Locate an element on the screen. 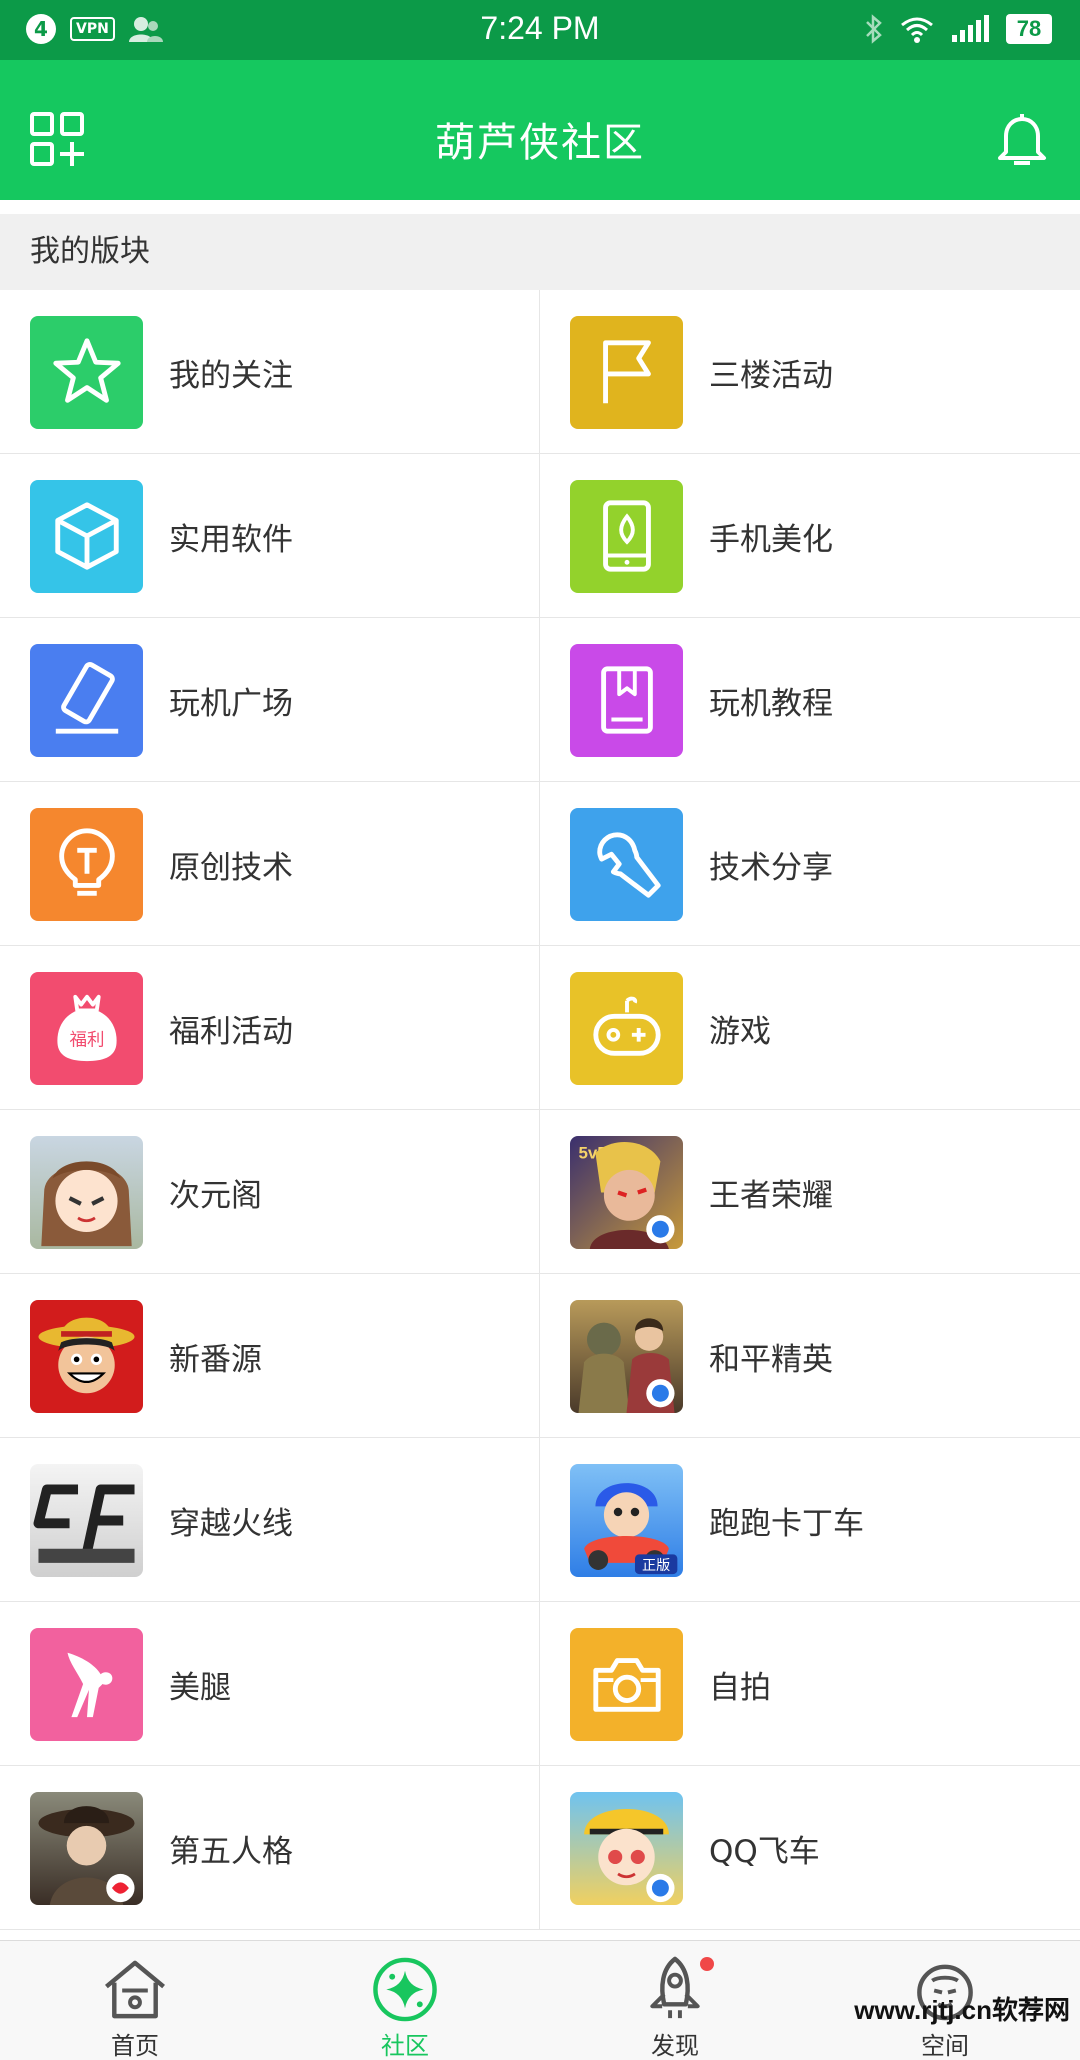 The width and height of the screenshot is (1080, 2060). identity-v-avatar is located at coordinates (86, 1855).